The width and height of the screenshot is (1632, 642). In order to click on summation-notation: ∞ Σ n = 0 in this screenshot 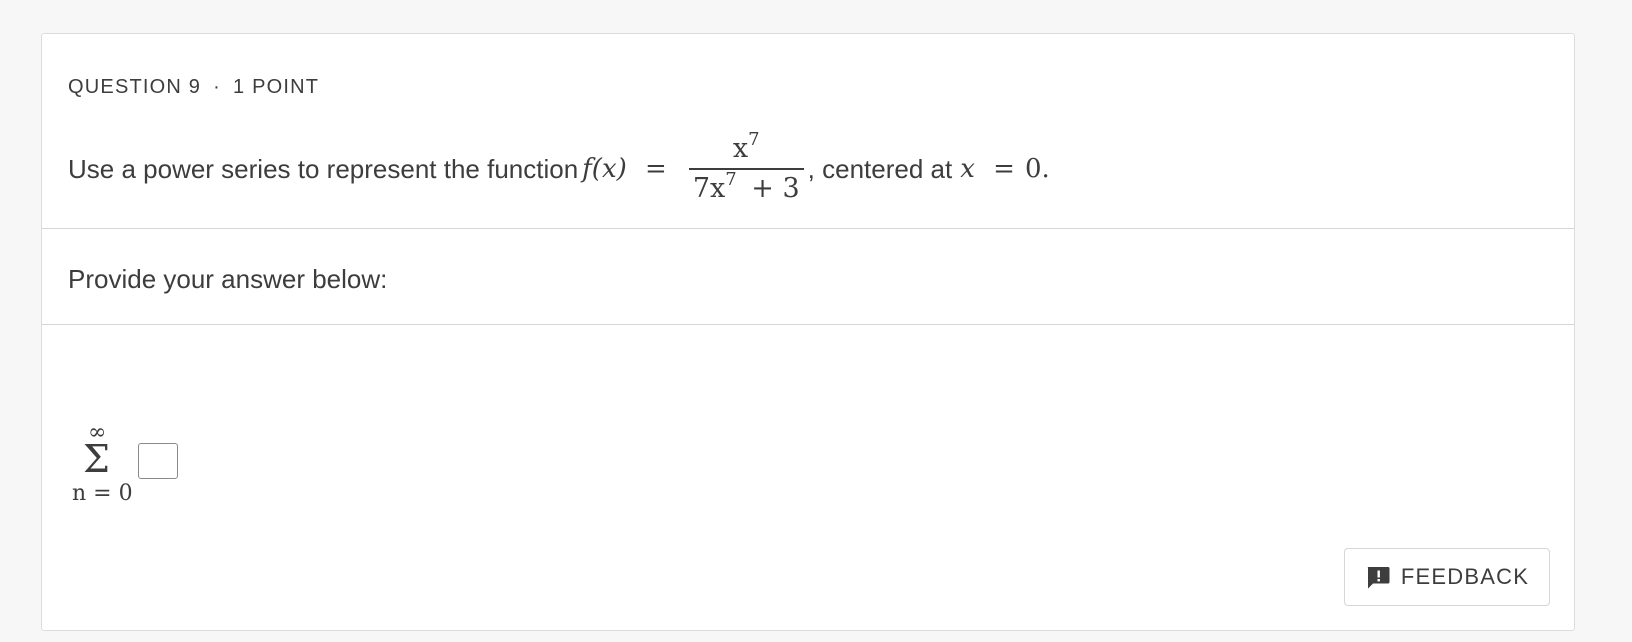, I will do `click(102, 467)`.